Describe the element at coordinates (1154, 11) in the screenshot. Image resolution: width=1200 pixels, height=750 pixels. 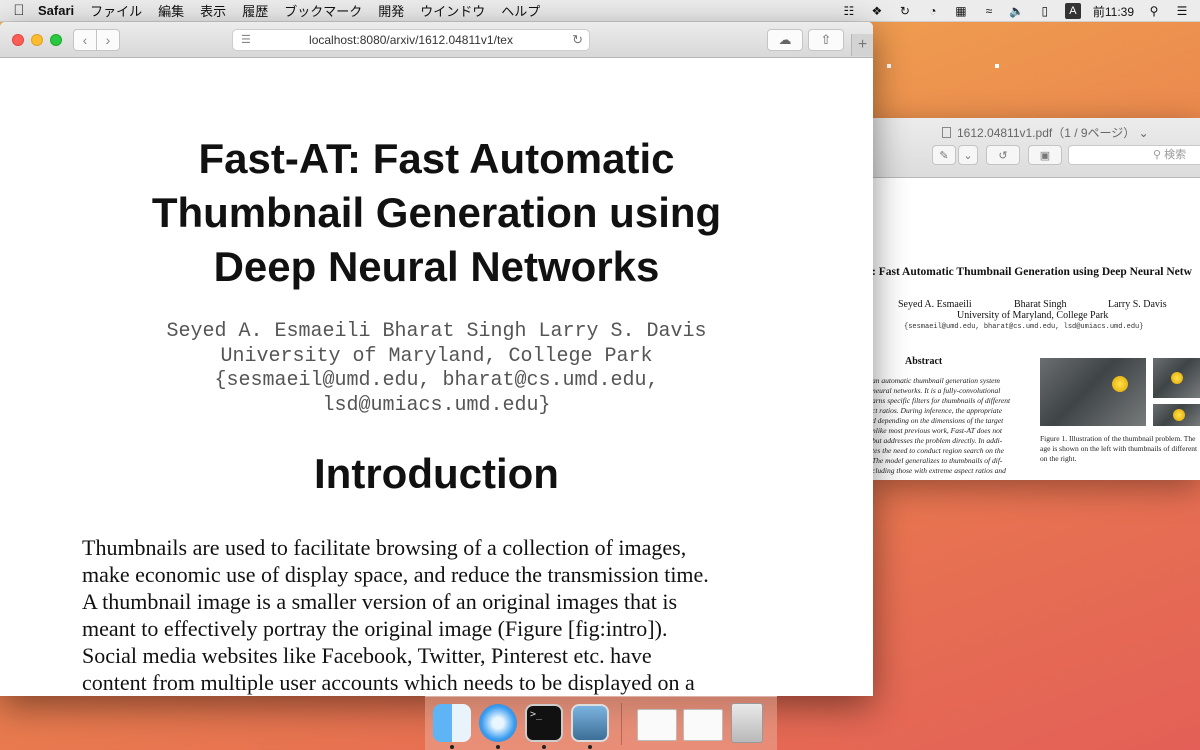
I see `spotlight-search-icon: ⚲` at that location.